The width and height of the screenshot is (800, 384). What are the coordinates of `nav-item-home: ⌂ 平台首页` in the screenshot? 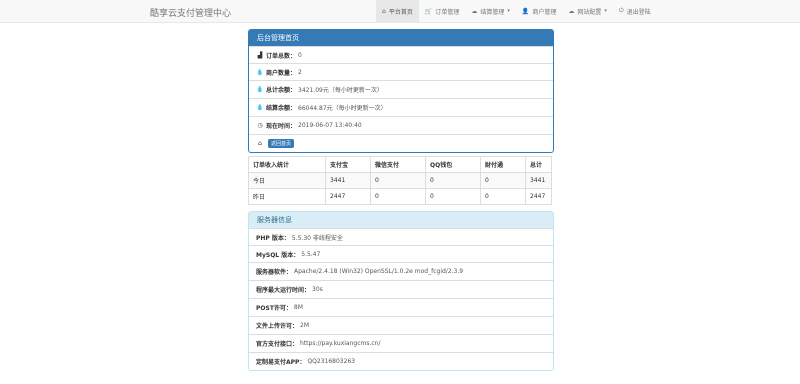 It's located at (397, 11).